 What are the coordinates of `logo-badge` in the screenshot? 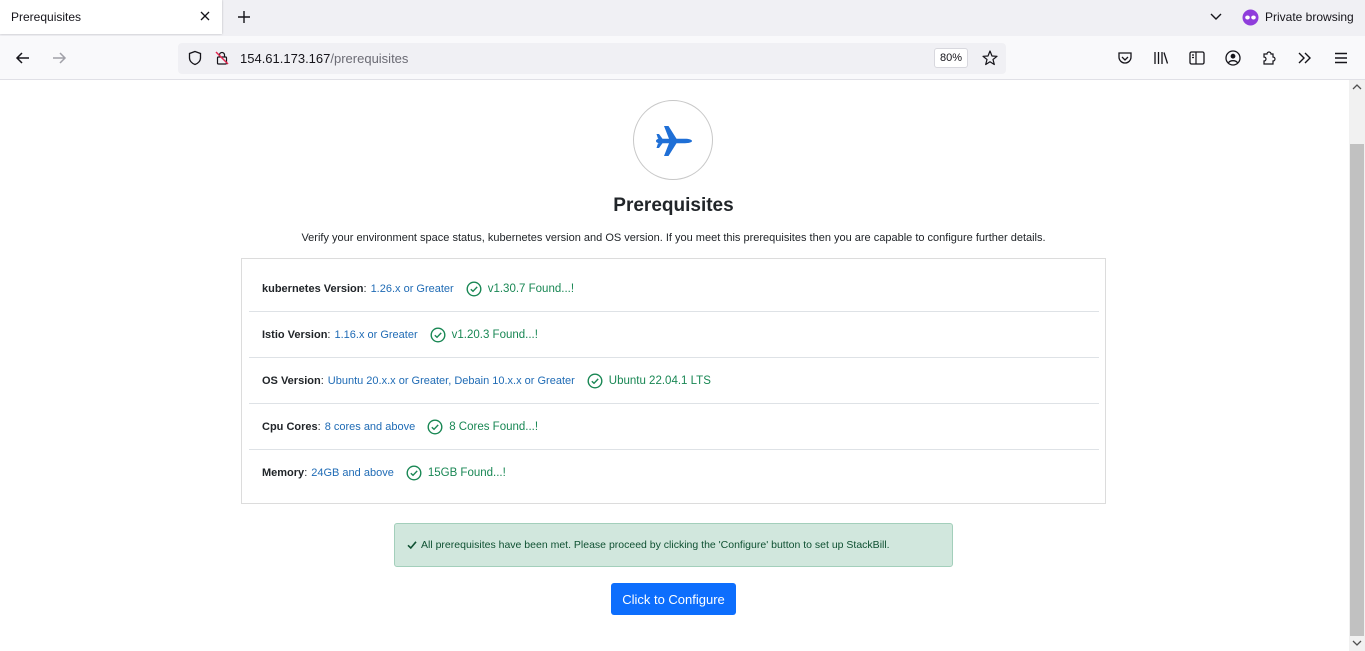 It's located at (673, 140).